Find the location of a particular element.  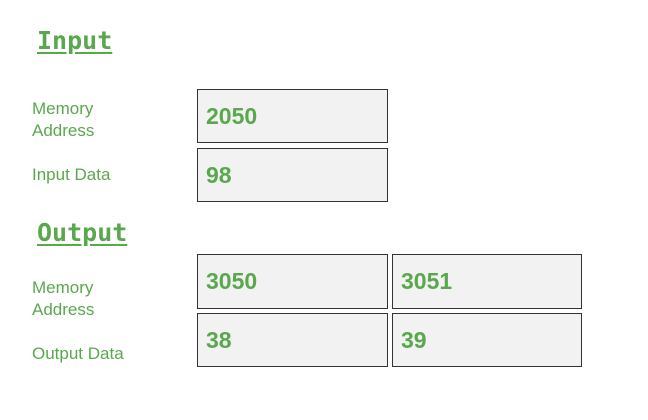

output-memory-label-line2: Address is located at coordinates (63, 309).